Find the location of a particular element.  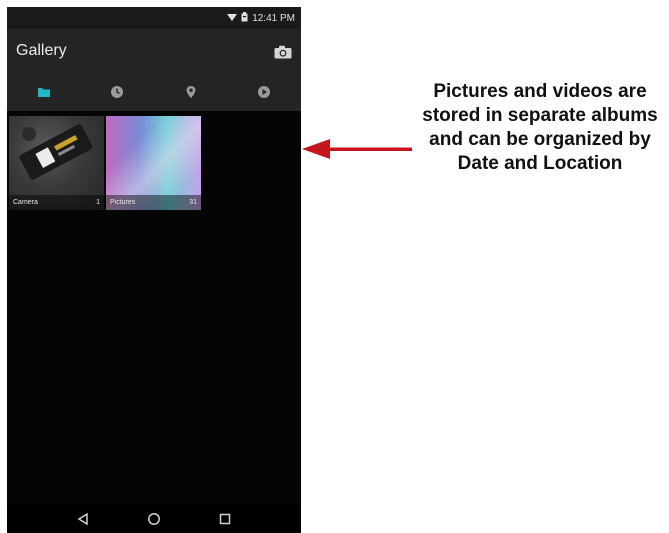

play-video-icon is located at coordinates (264, 92).